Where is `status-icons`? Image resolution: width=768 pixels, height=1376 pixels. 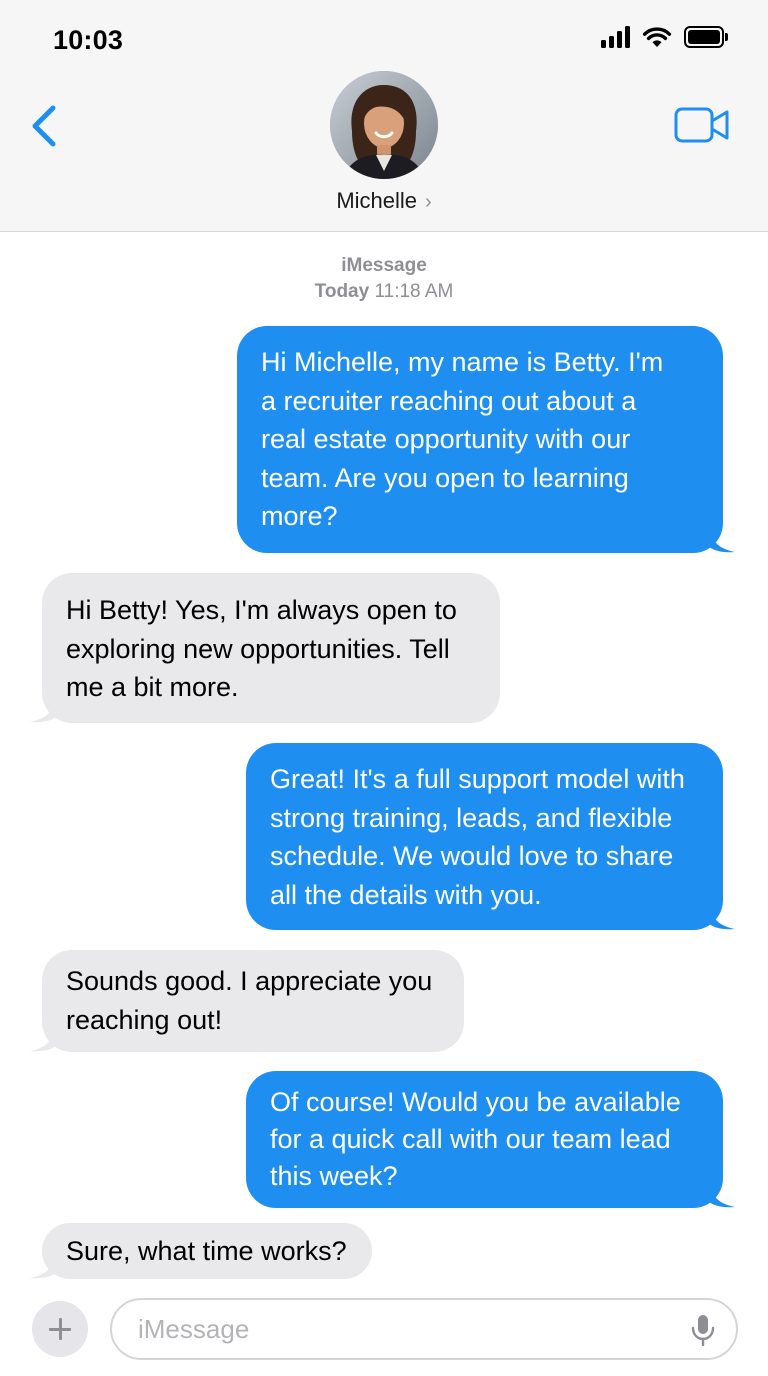
status-icons is located at coordinates (664, 37).